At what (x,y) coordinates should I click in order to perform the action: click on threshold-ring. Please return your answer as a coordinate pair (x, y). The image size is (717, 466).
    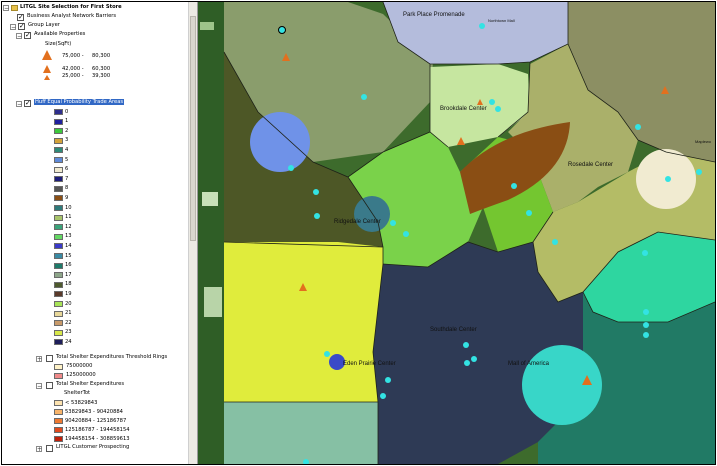
    Looking at the image, I should click on (372, 214).